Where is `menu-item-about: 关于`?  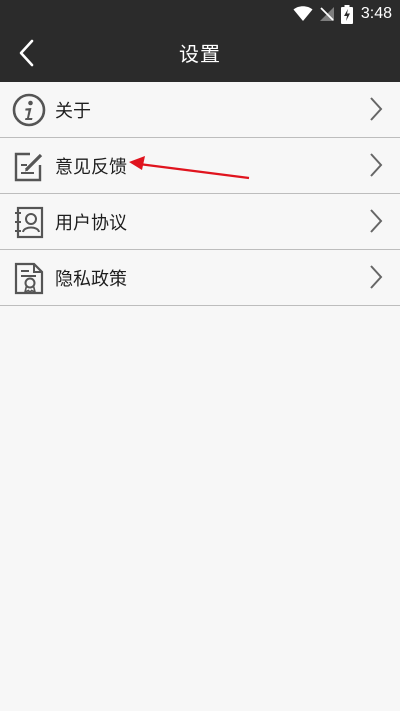 menu-item-about: 关于 is located at coordinates (200, 110).